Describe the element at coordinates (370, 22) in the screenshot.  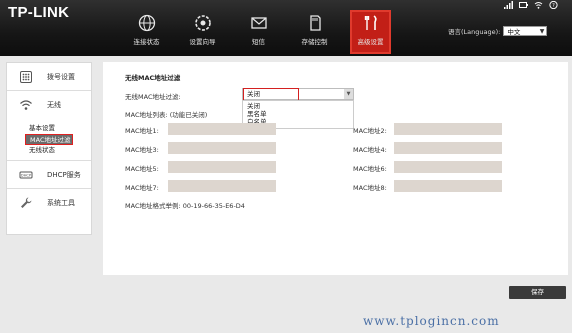
I see `tools-icon` at that location.